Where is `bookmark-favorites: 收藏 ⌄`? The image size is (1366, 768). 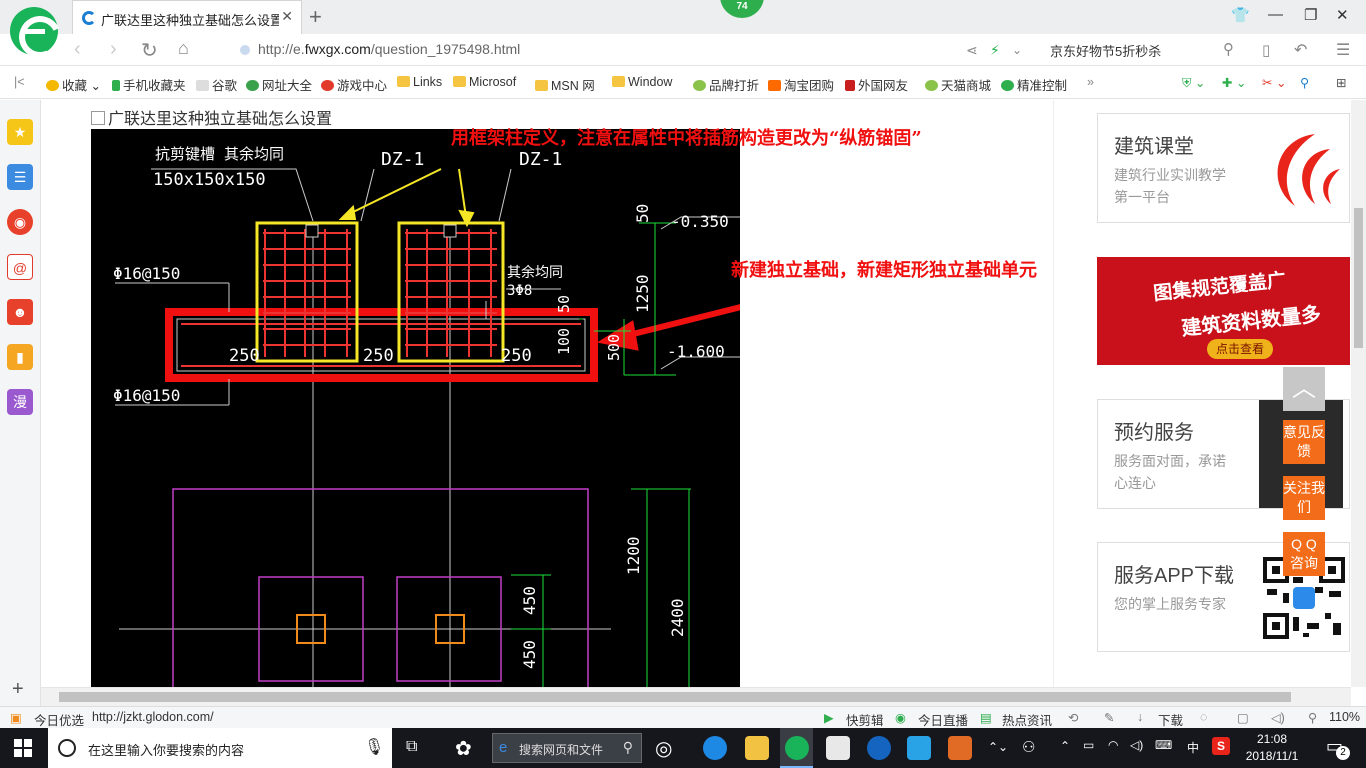
bookmark-favorites: 收藏 ⌄ is located at coordinates (73, 84).